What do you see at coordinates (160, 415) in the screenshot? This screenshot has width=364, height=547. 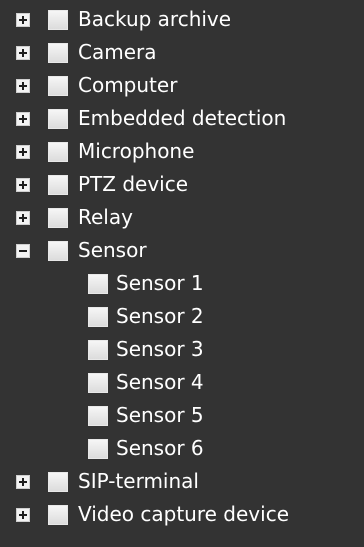 I see `tree-item-label: Sensor 5` at bounding box center [160, 415].